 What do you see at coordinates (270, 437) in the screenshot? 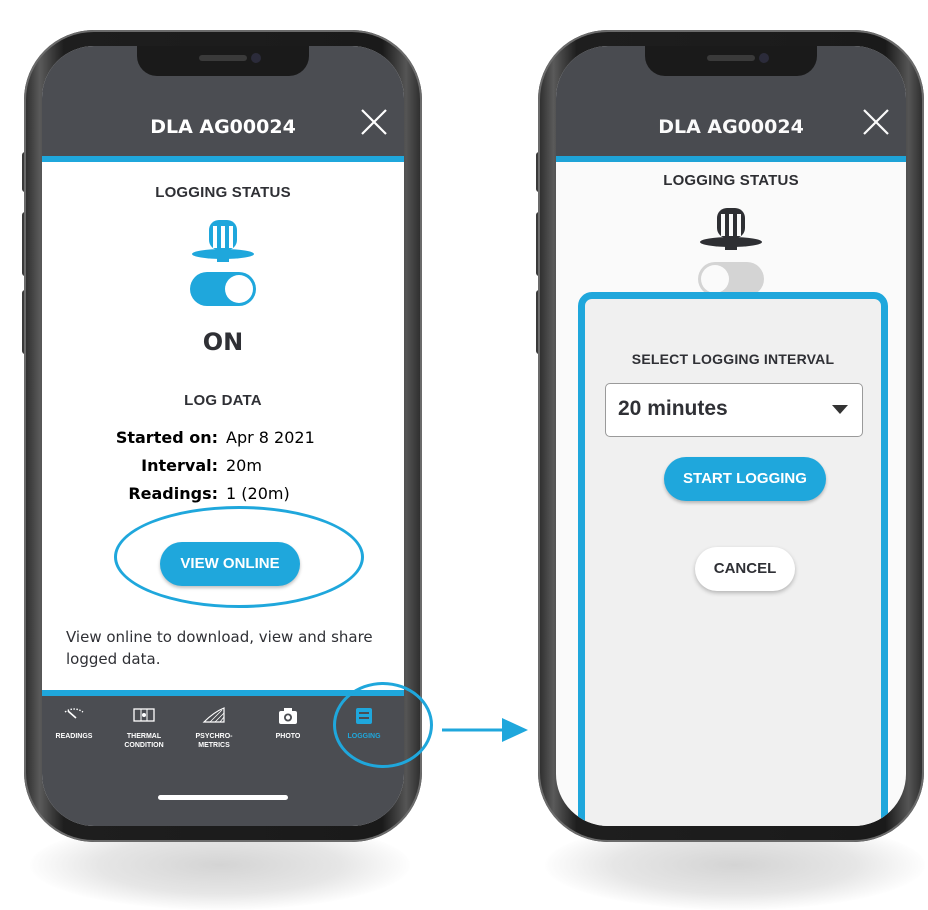
I see `log-row-value: Apr 8 2021` at bounding box center [270, 437].